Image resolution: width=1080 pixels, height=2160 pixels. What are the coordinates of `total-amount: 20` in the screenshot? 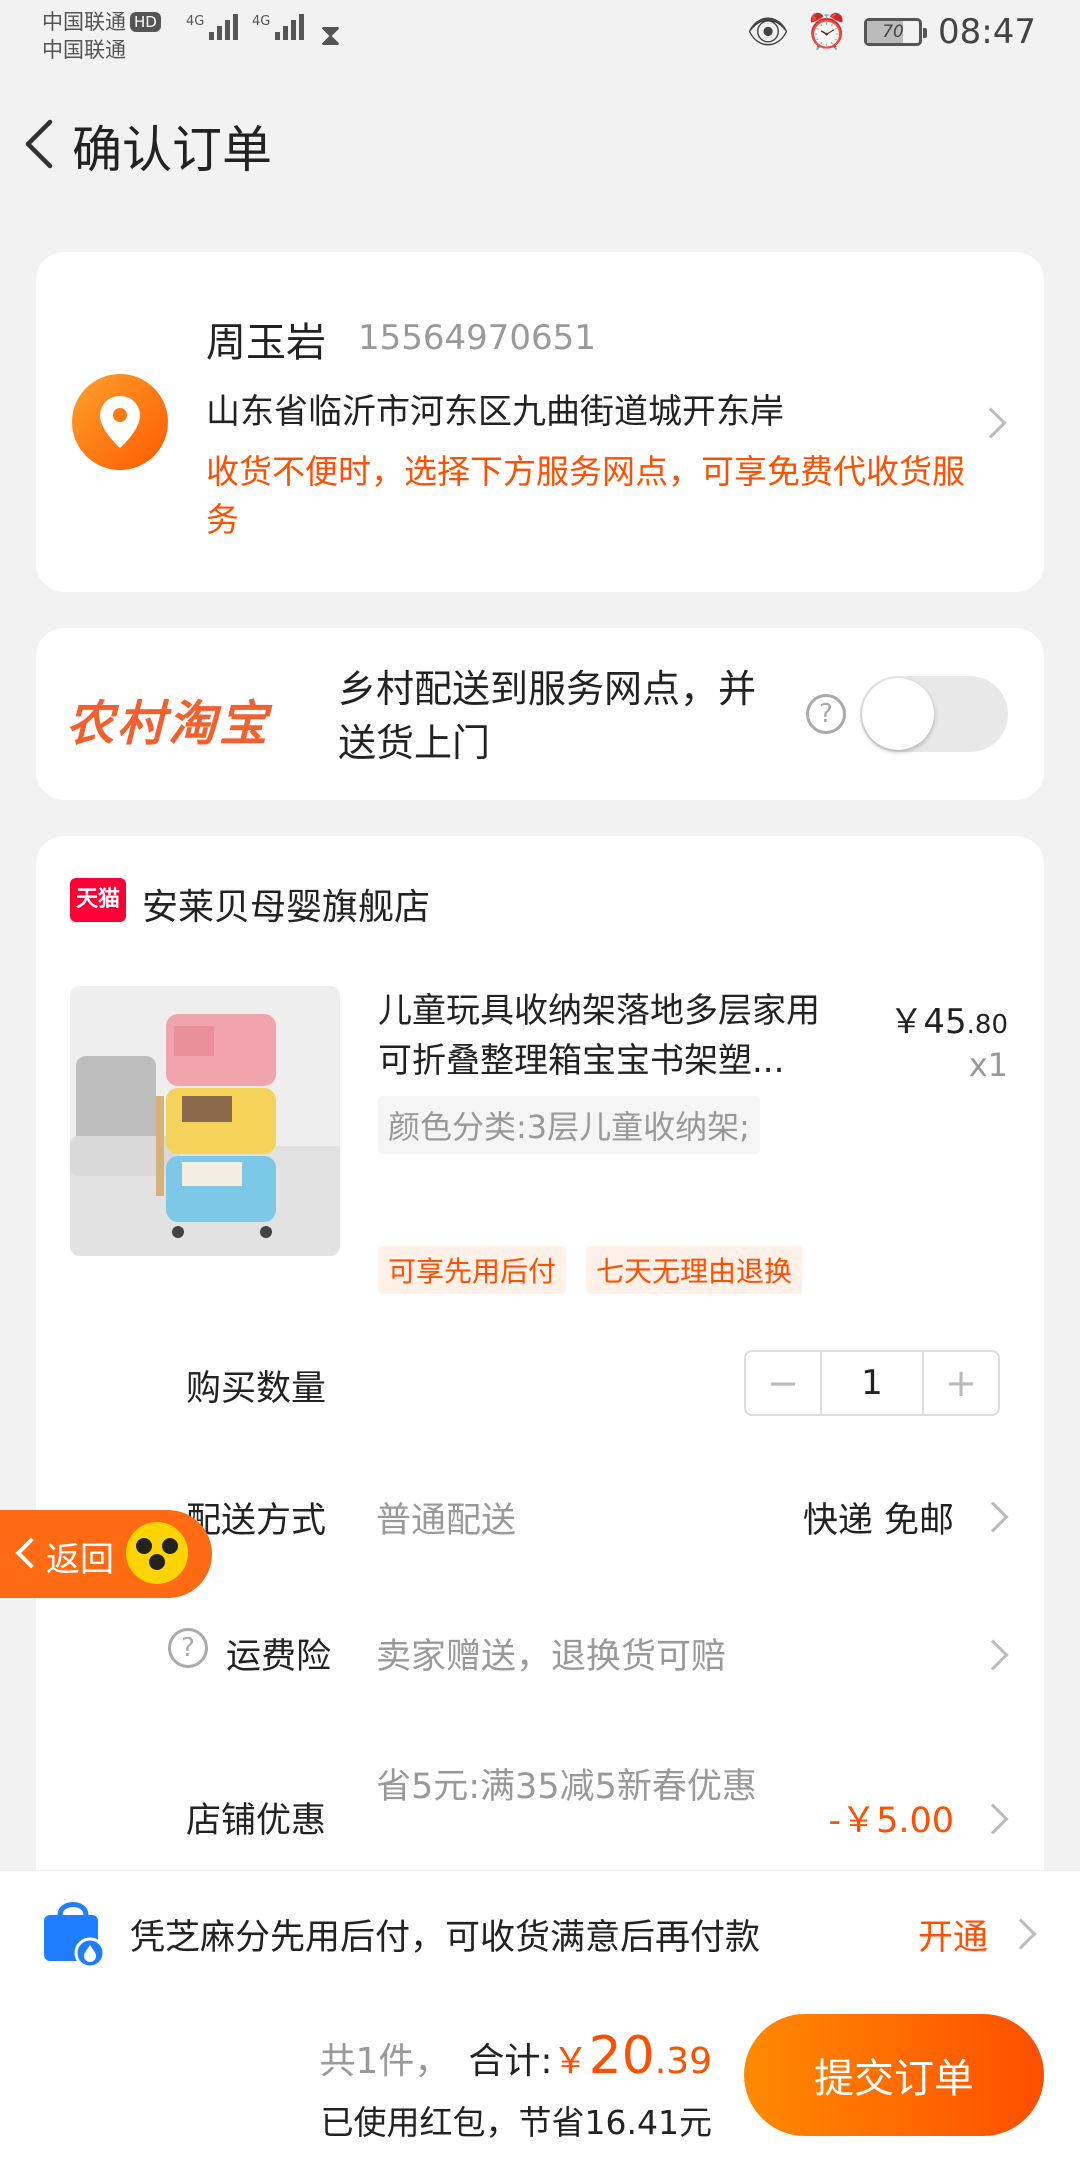 It's located at (621, 2056).